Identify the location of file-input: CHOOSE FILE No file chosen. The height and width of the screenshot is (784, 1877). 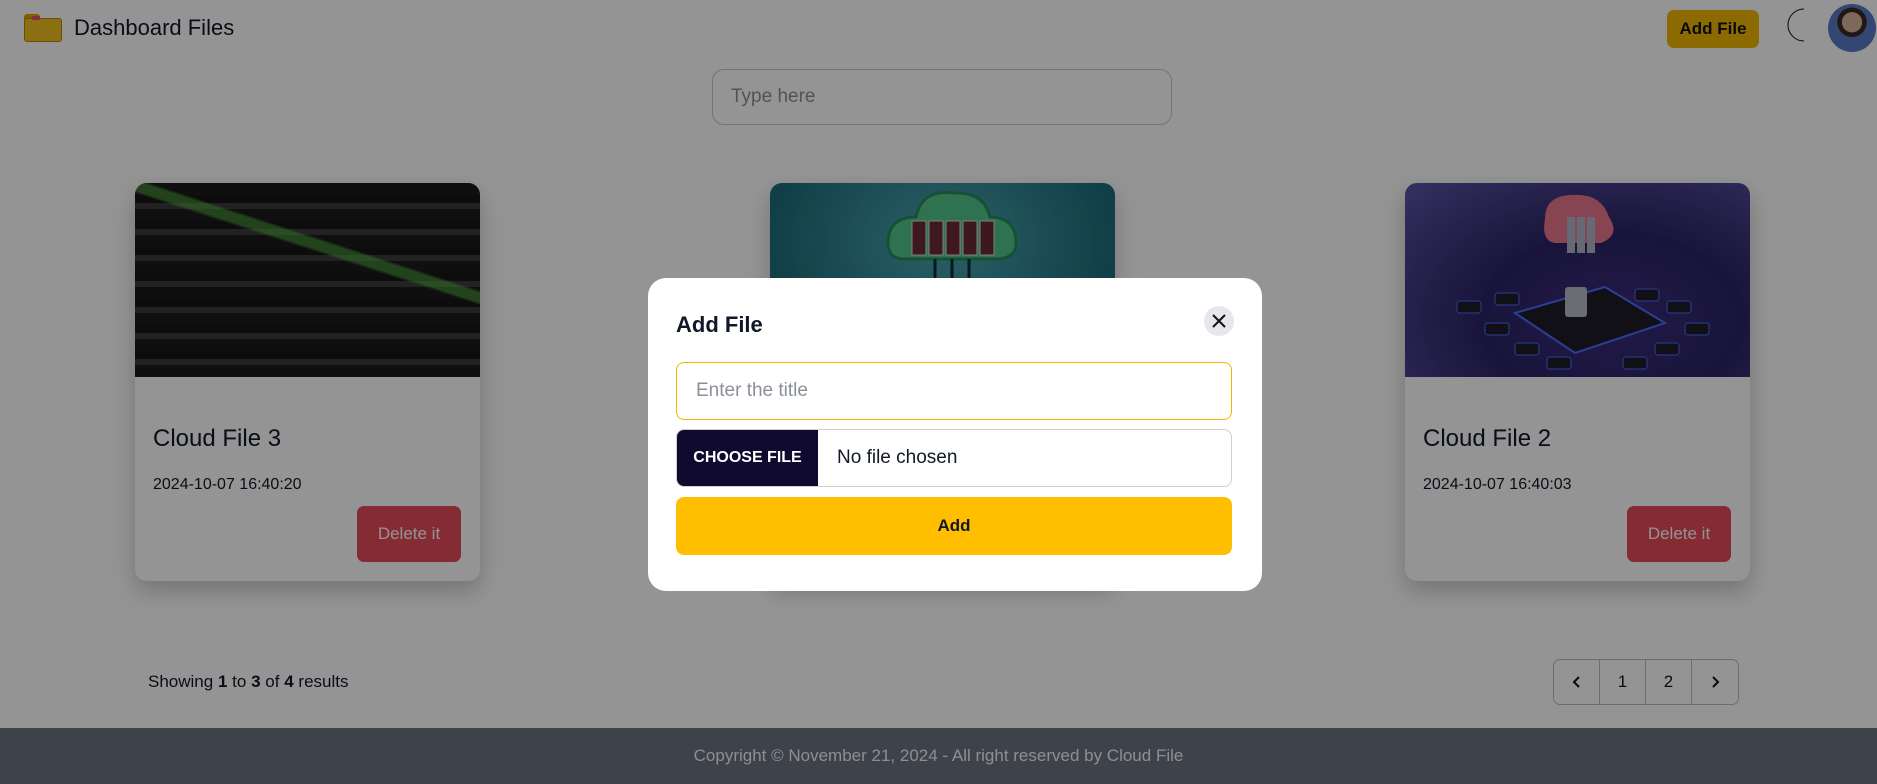
(954, 458).